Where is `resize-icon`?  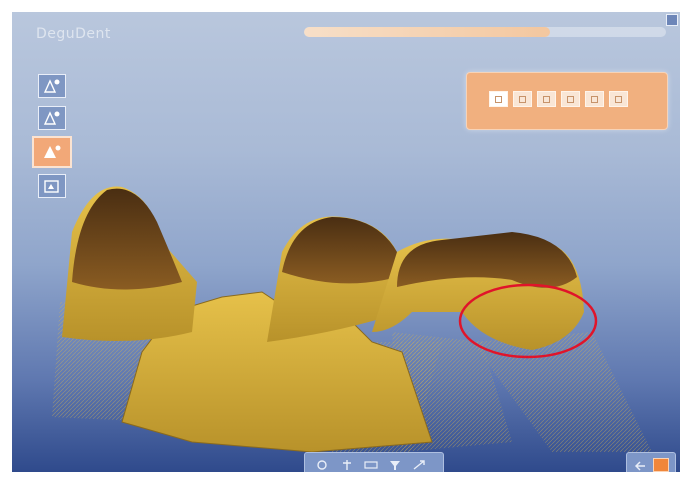 resize-icon is located at coordinates (419, 465).